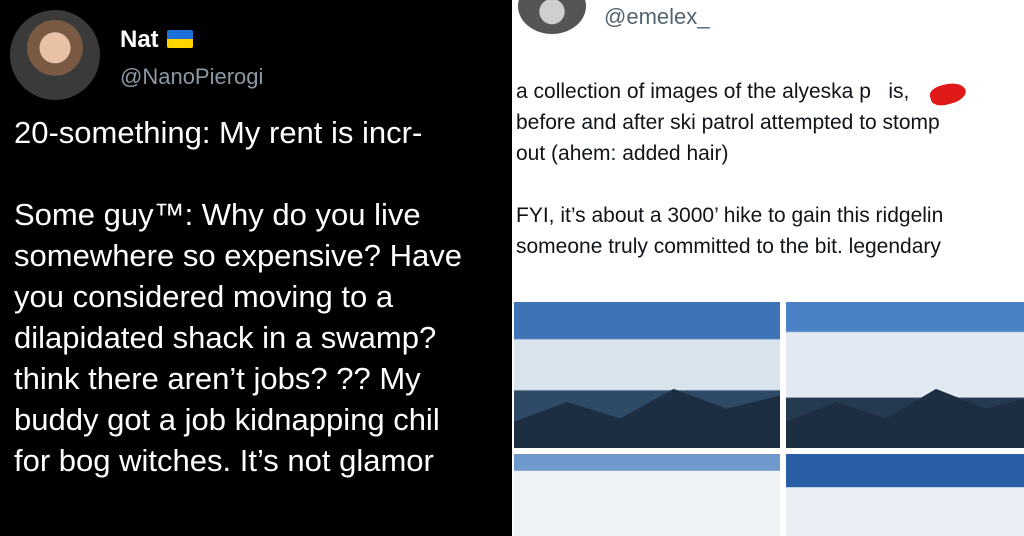  I want to click on display-name-text: Nat, so click(139, 39).